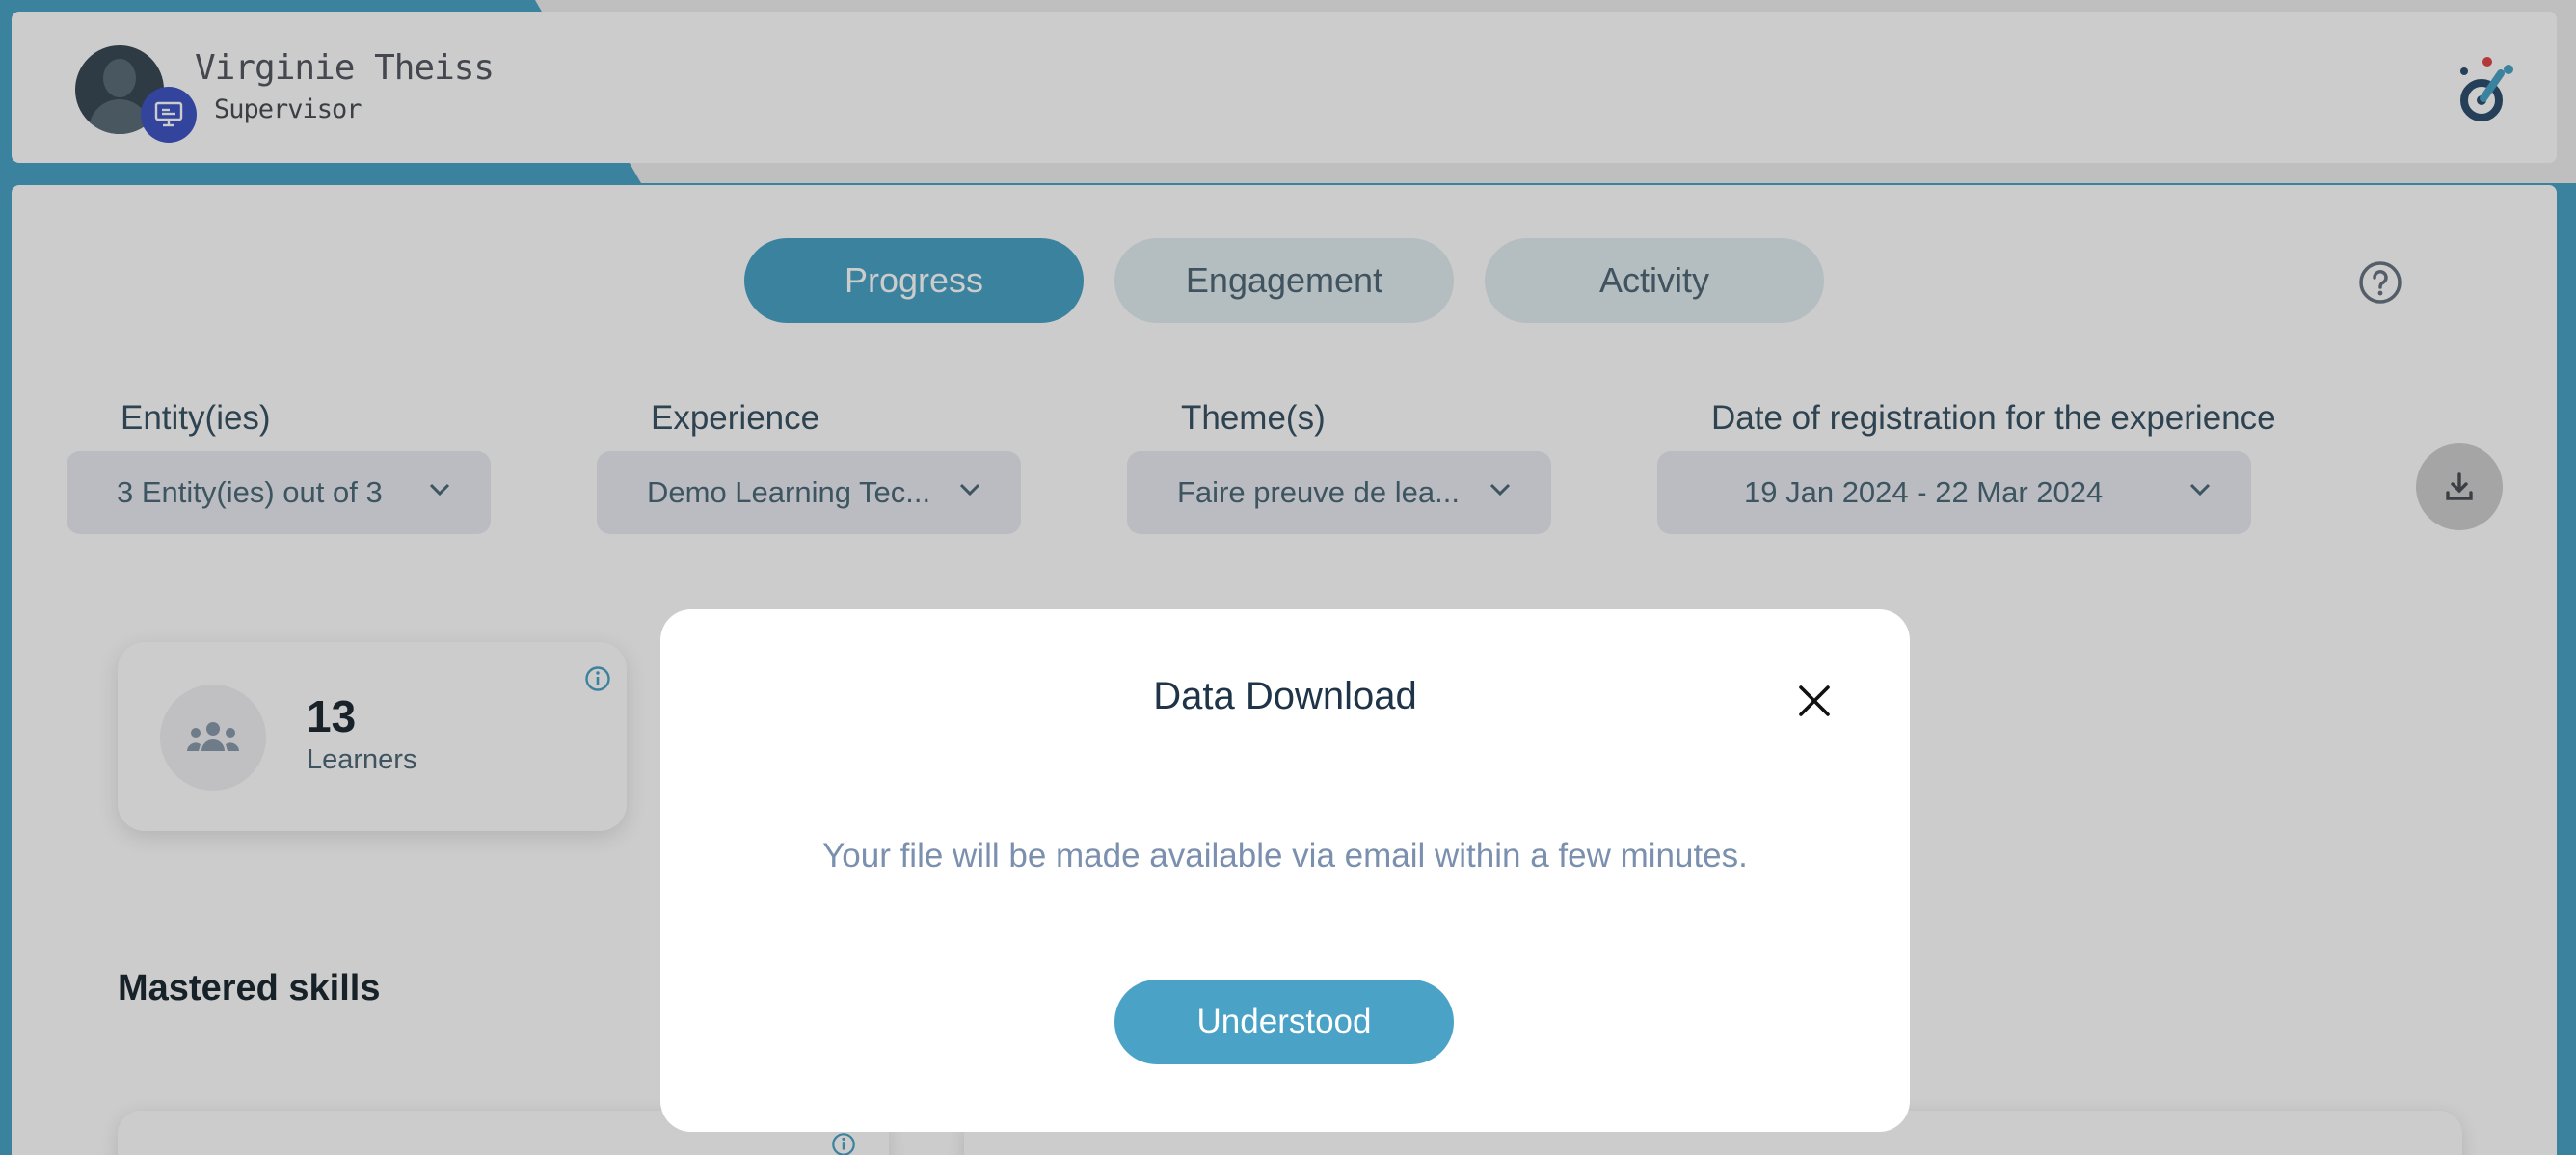 This screenshot has height=1155, width=2576. What do you see at coordinates (1815, 701) in the screenshot?
I see `close-icon` at bounding box center [1815, 701].